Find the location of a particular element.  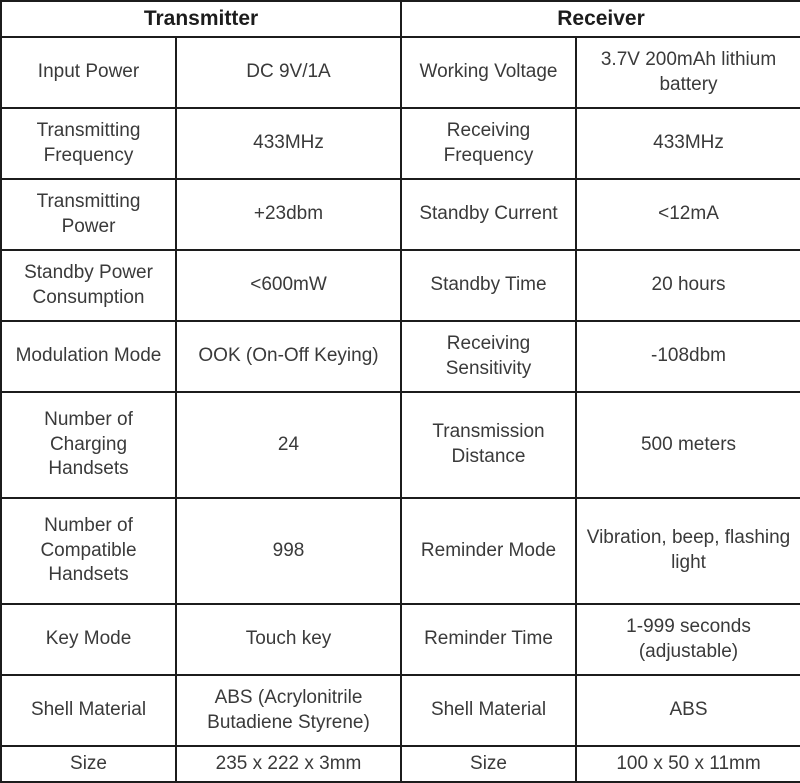

receiver-value-cell: 500 meters is located at coordinates (687, 445).